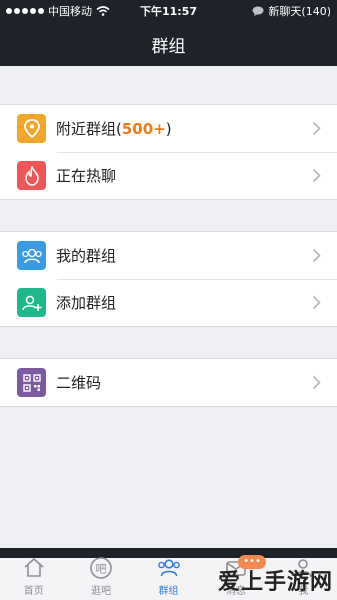 The image size is (337, 600). Describe the element at coordinates (79, 383) in the screenshot. I see `qr-code-label: 二维码` at that location.